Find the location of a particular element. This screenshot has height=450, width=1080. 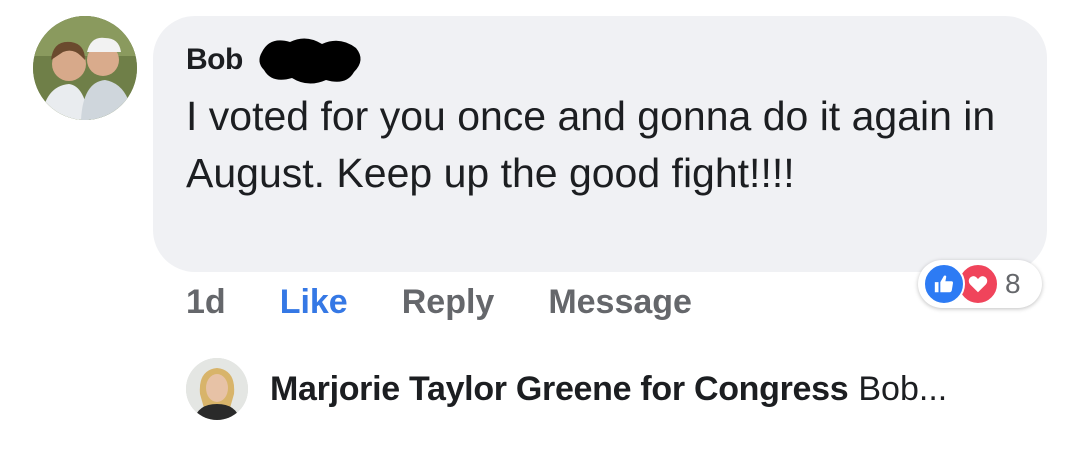

reply-author: Marjorie Taylor Greene for Congress is located at coordinates (559, 389).